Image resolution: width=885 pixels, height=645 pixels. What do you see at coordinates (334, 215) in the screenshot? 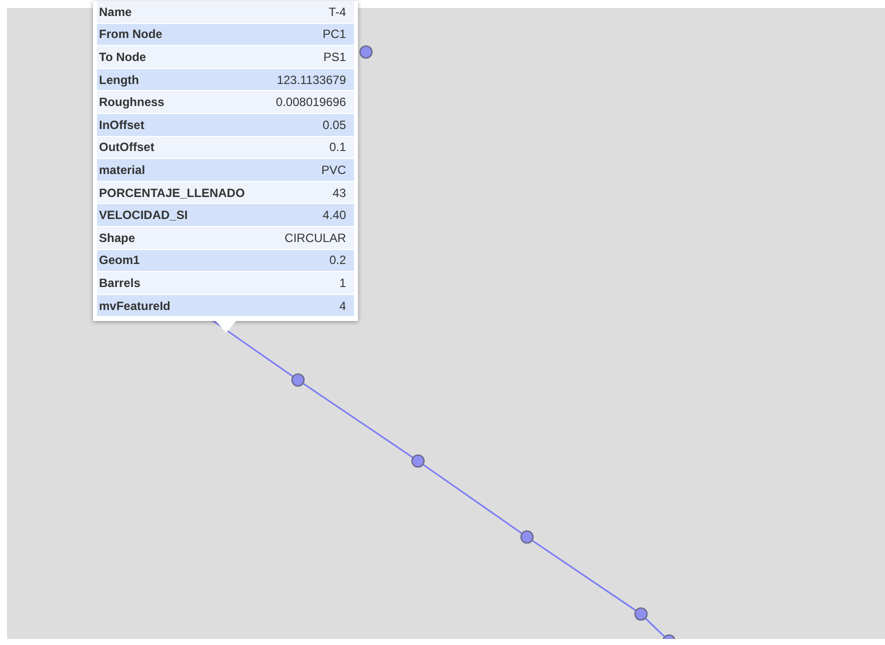
I see `attribute-value: 4.40` at bounding box center [334, 215].